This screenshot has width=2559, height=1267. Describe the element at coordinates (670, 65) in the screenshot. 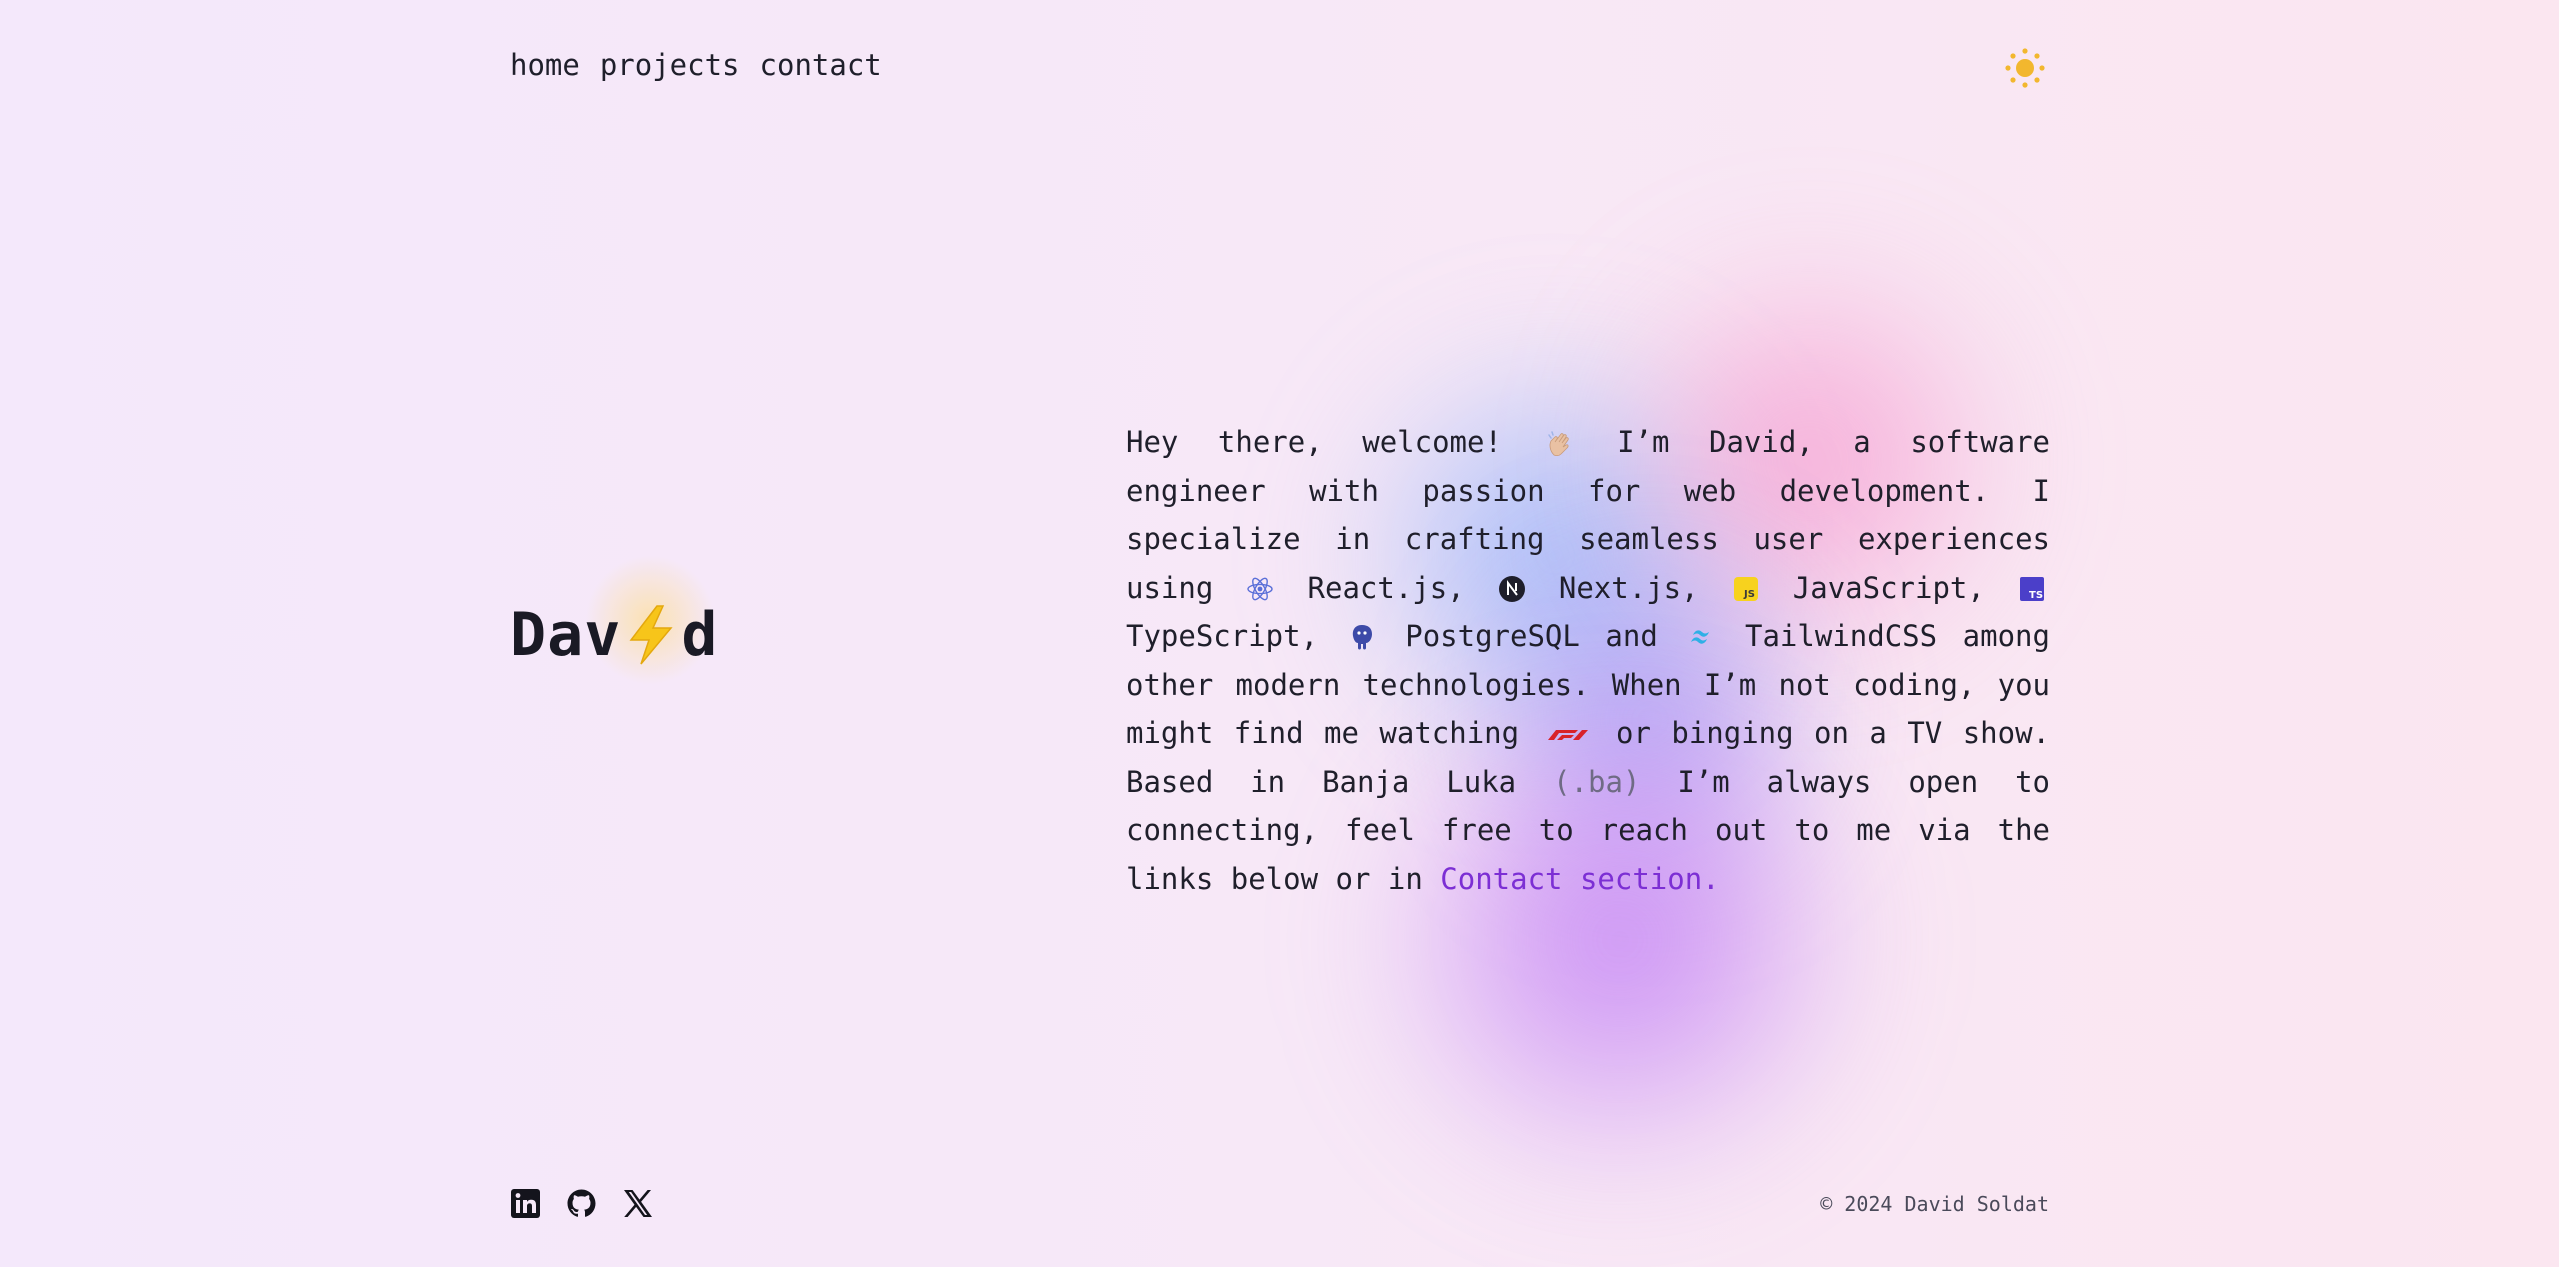

I see `nav-projects-link: projects` at that location.